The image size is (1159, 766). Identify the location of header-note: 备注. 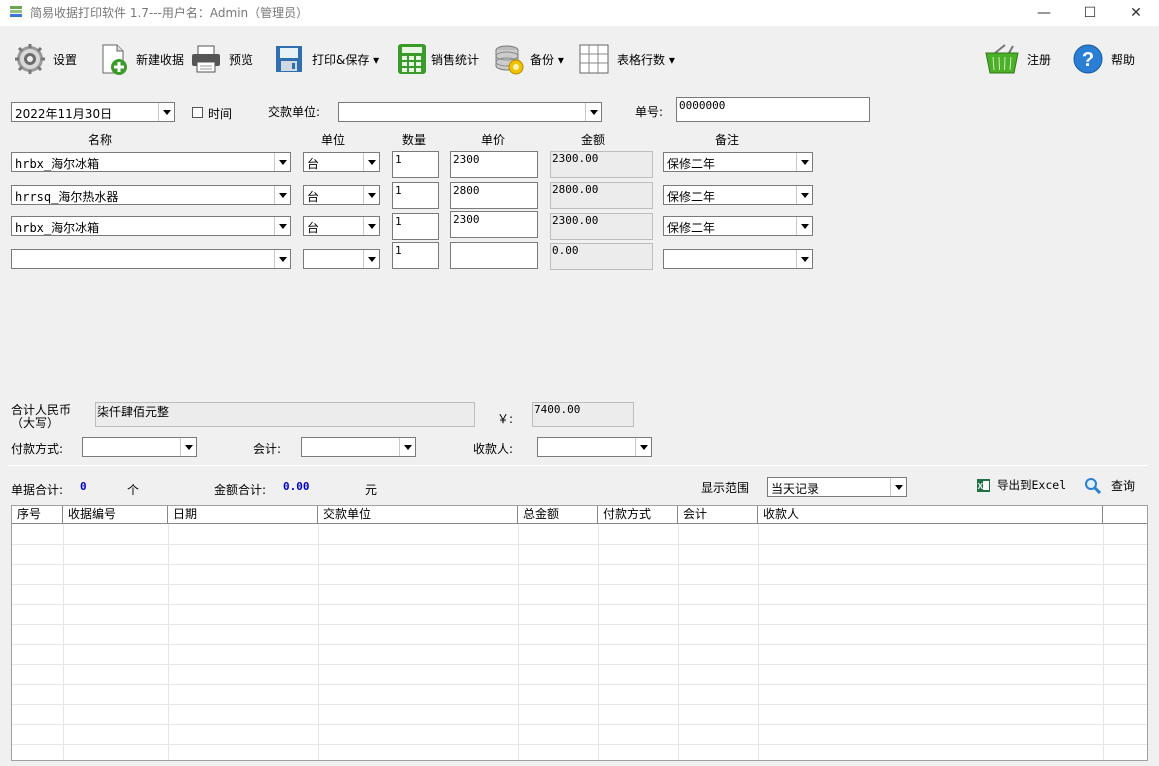
(727, 140).